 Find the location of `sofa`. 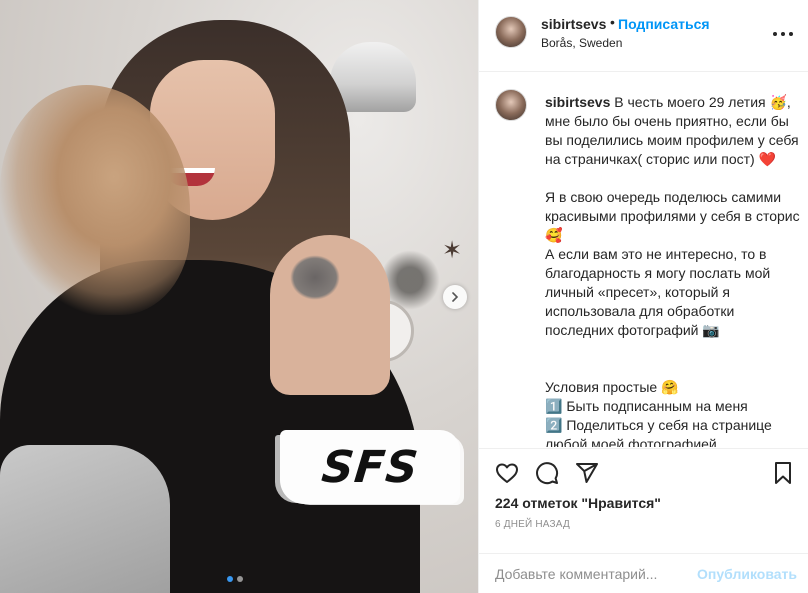

sofa is located at coordinates (85, 519).